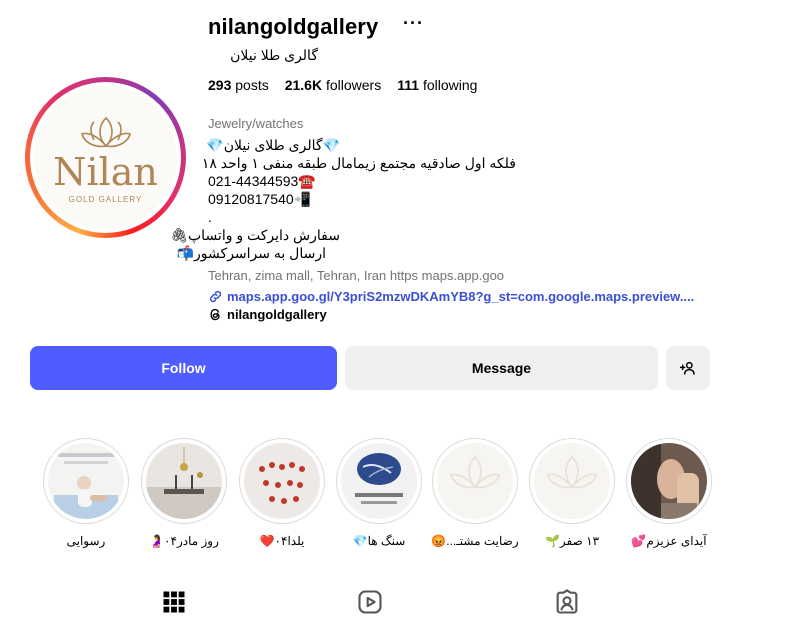 The height and width of the screenshot is (619, 801). I want to click on followers-stat: 21.6K followers, so click(333, 85).